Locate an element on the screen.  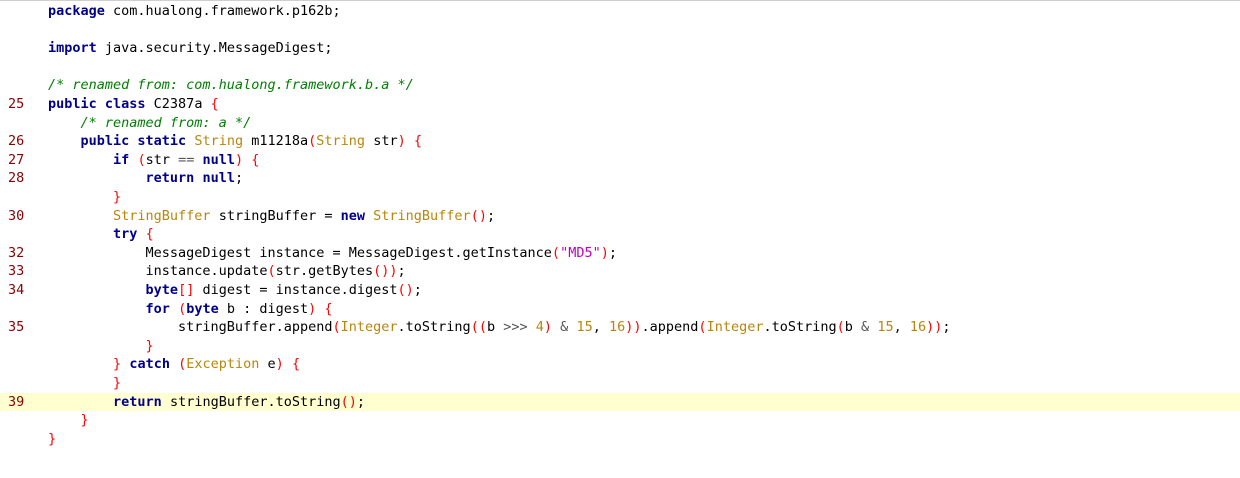
code-text: byte[] digest = instance.digest(); is located at coordinates (235, 290).